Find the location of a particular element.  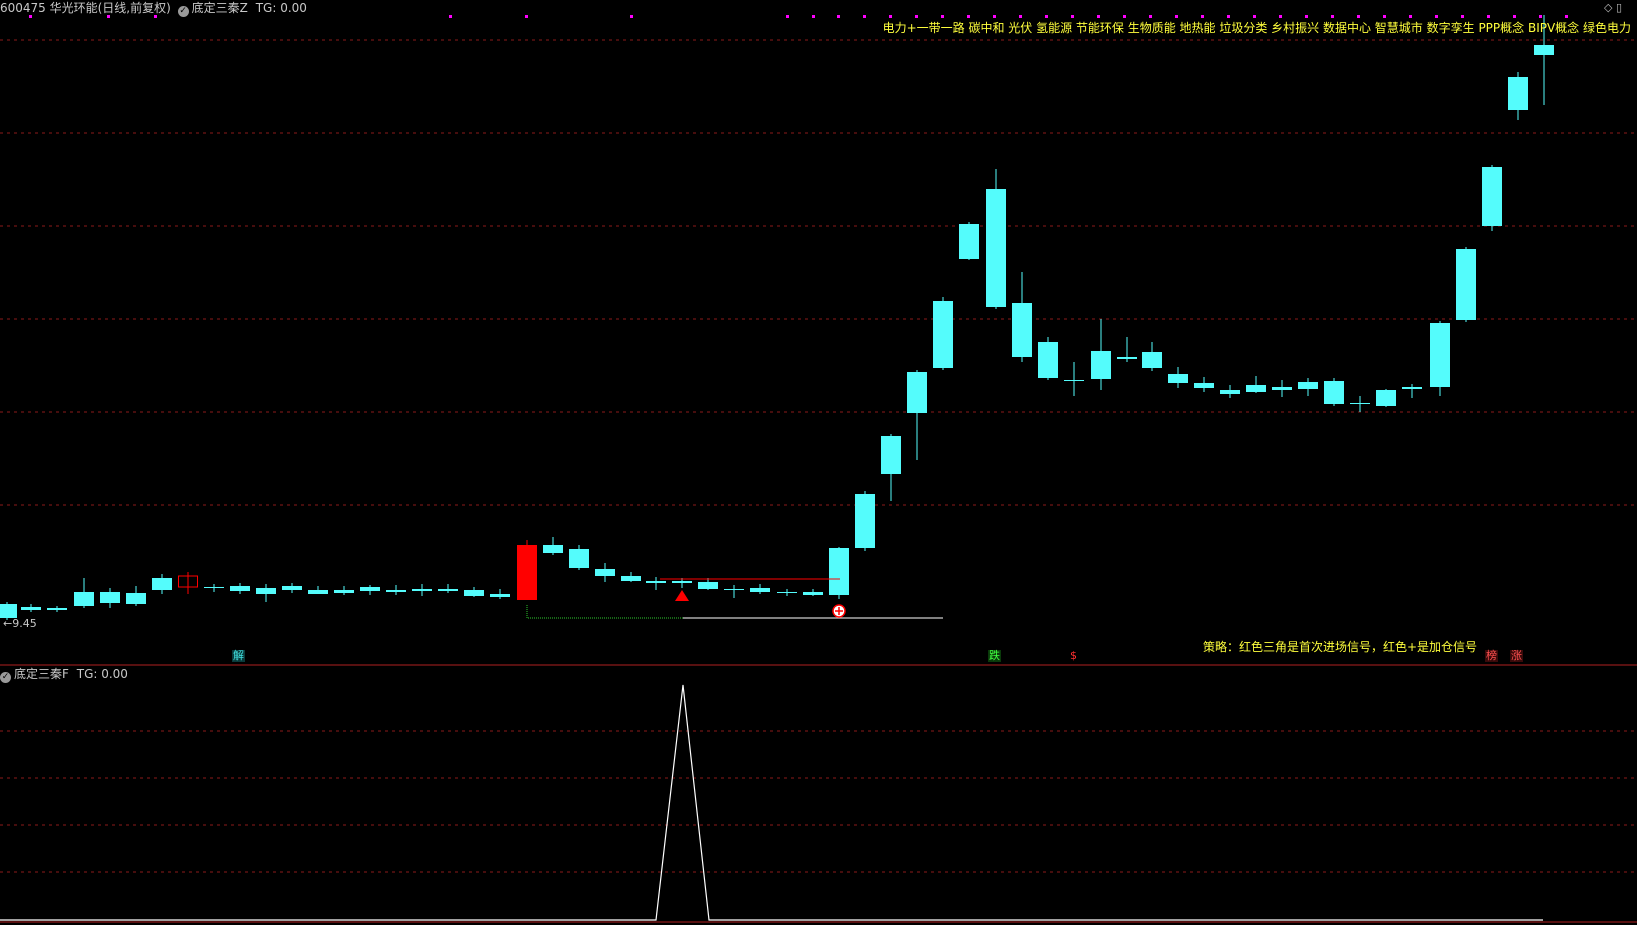

event-tag-drop: 跌 is located at coordinates (994, 656).